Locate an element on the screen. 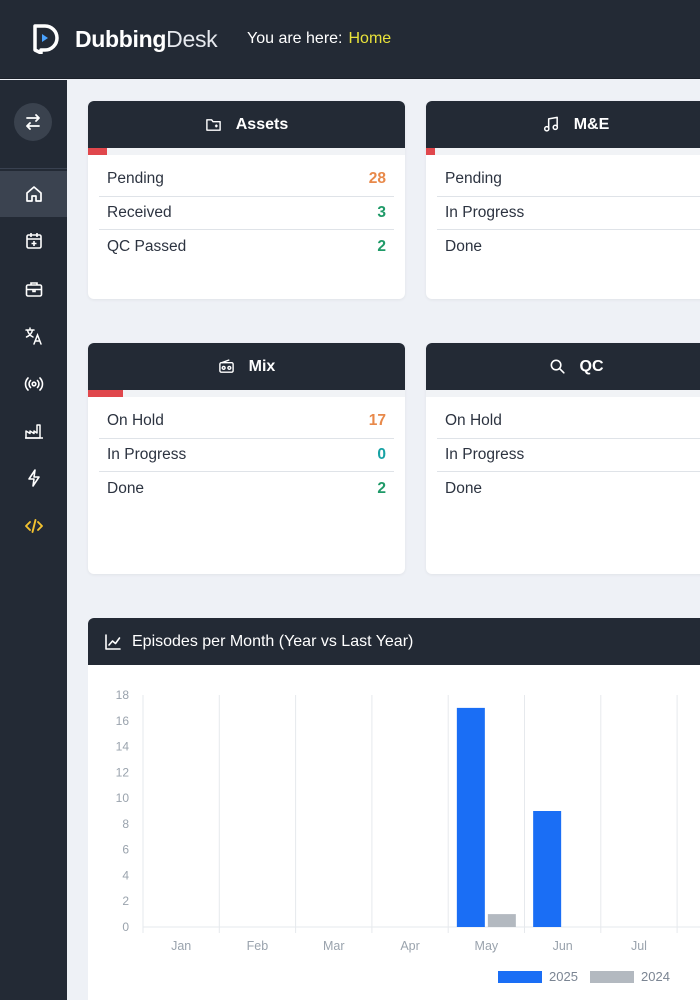 This screenshot has width=700, height=1000. sidebar-item-translation is located at coordinates (33, 336).